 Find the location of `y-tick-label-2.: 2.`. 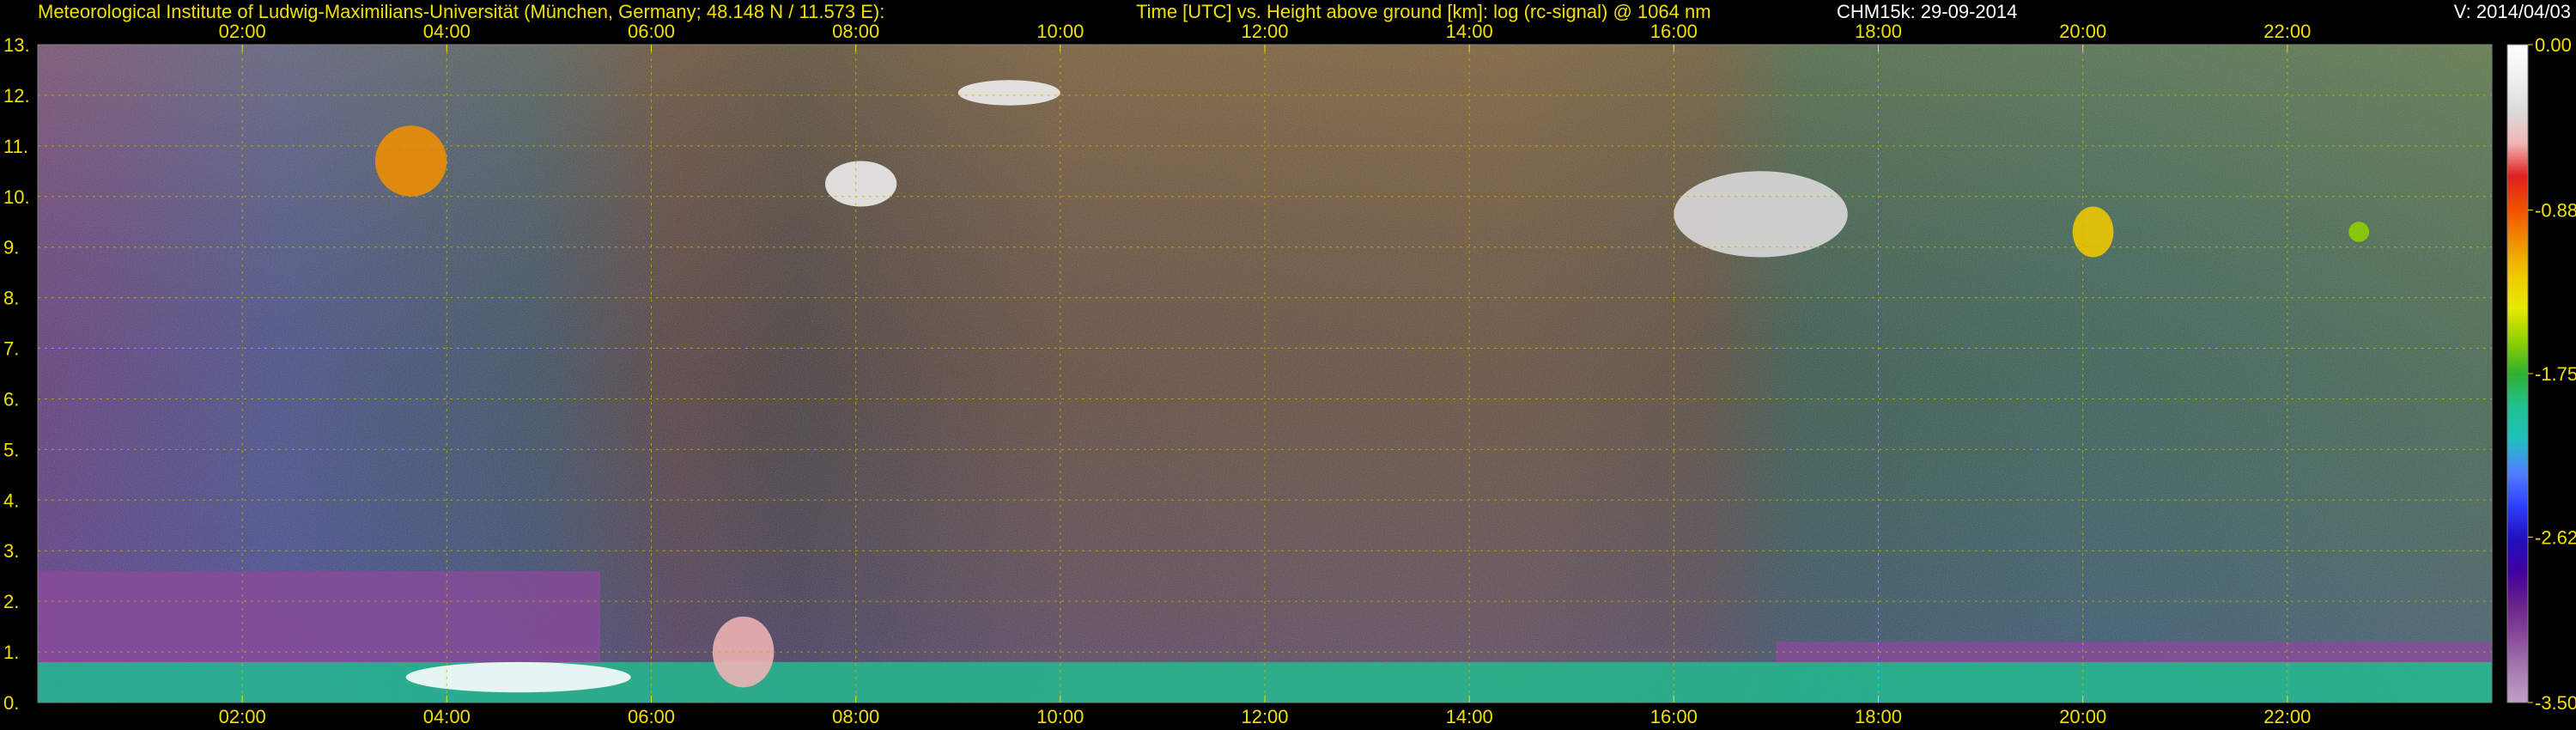

y-tick-label-2.: 2. is located at coordinates (11, 601).